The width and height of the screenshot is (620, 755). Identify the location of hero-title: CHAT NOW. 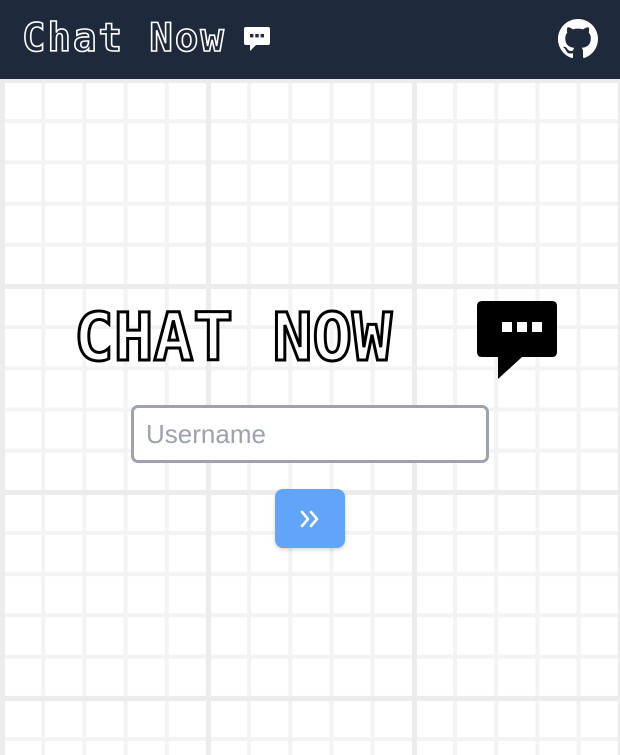
(233, 337).